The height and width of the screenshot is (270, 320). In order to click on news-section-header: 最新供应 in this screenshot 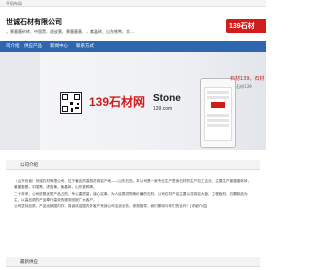, I will do `click(133, 262)`.